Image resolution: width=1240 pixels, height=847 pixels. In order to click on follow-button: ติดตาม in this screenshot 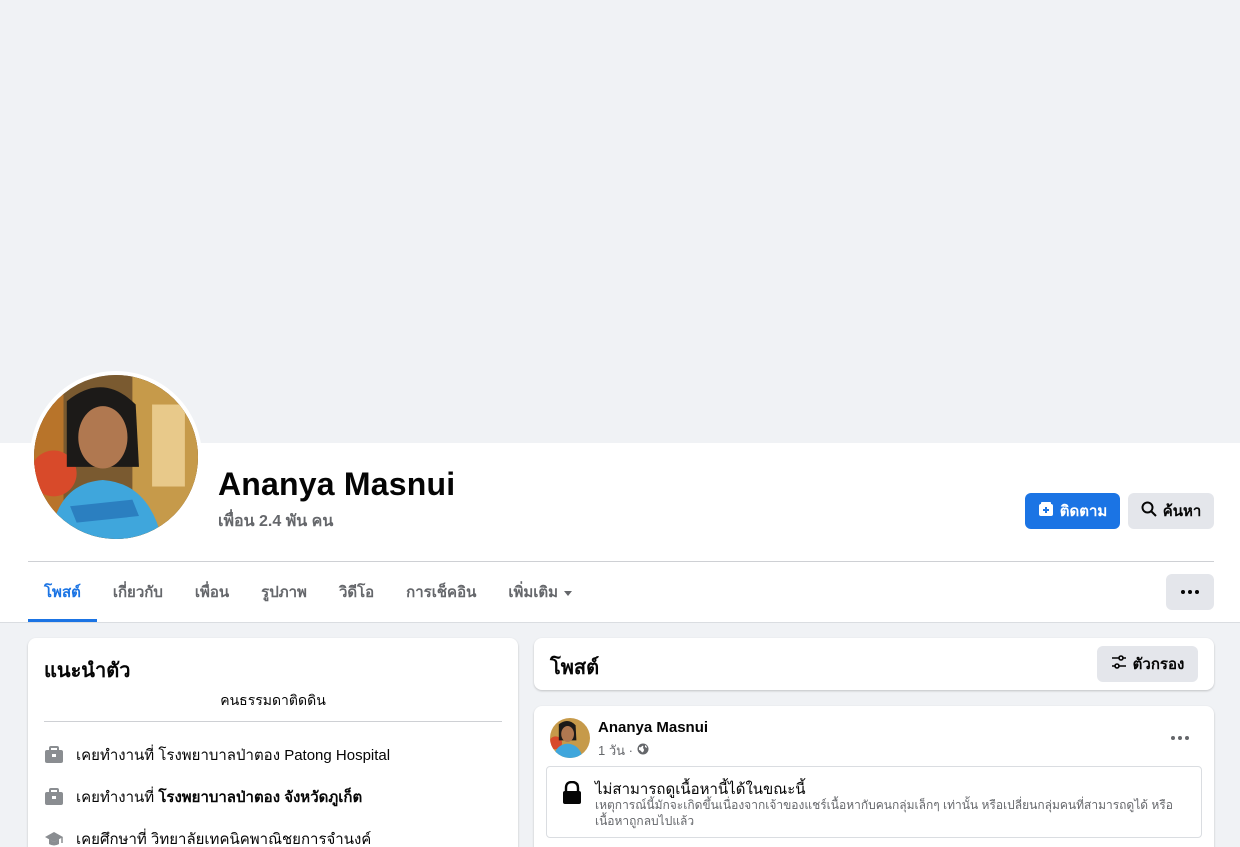, I will do `click(1072, 511)`.